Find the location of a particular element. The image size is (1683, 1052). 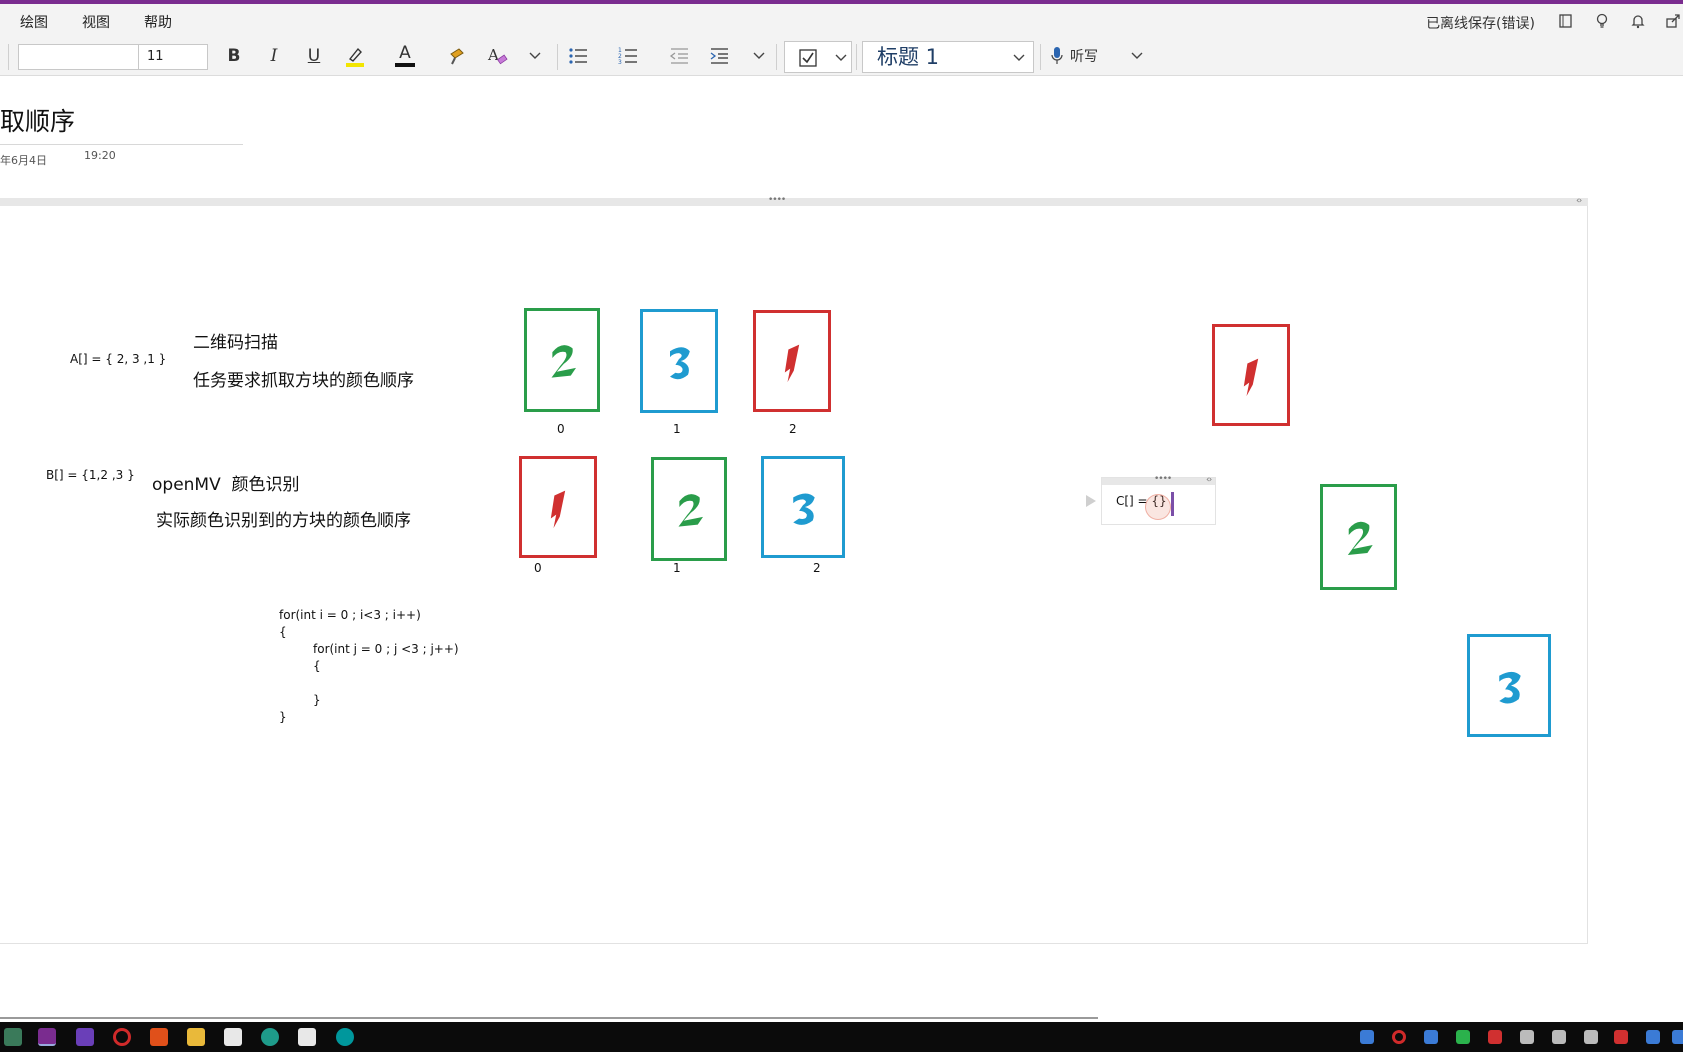

dictate-label: 听写 is located at coordinates (1084, 57).